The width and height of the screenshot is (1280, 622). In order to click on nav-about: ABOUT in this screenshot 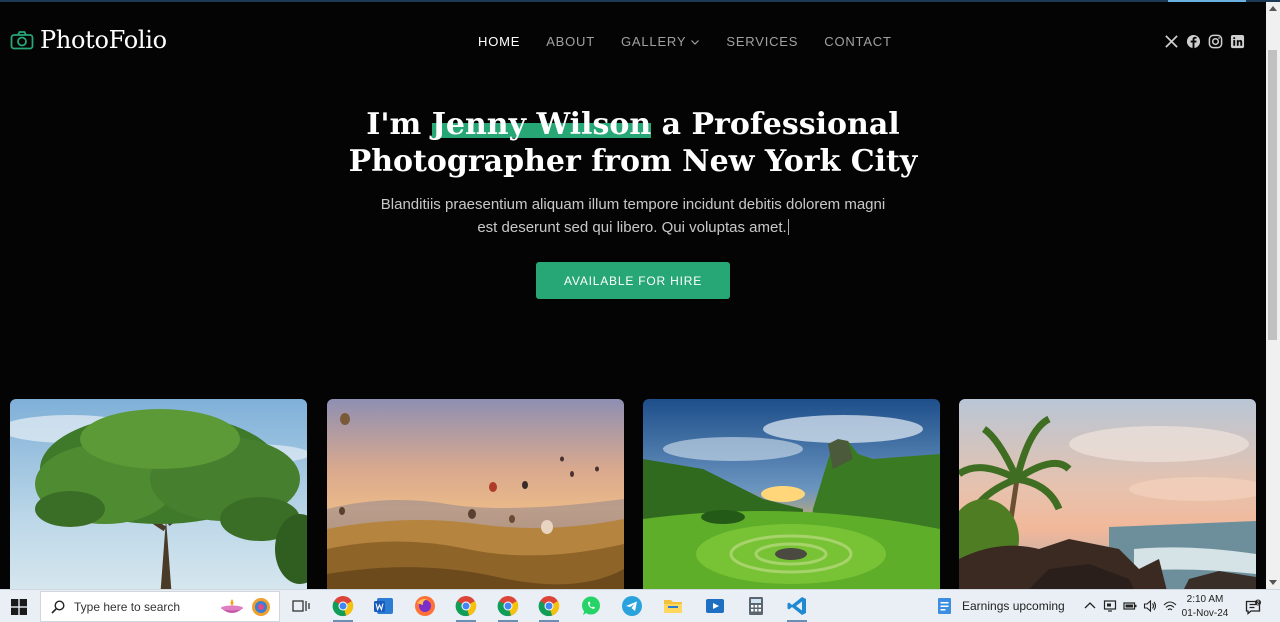, I will do `click(570, 41)`.